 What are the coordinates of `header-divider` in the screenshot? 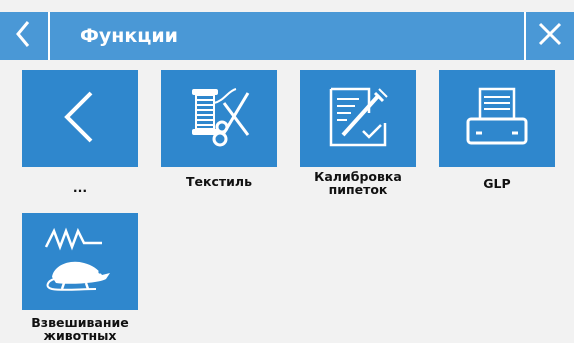 It's located at (49, 36).